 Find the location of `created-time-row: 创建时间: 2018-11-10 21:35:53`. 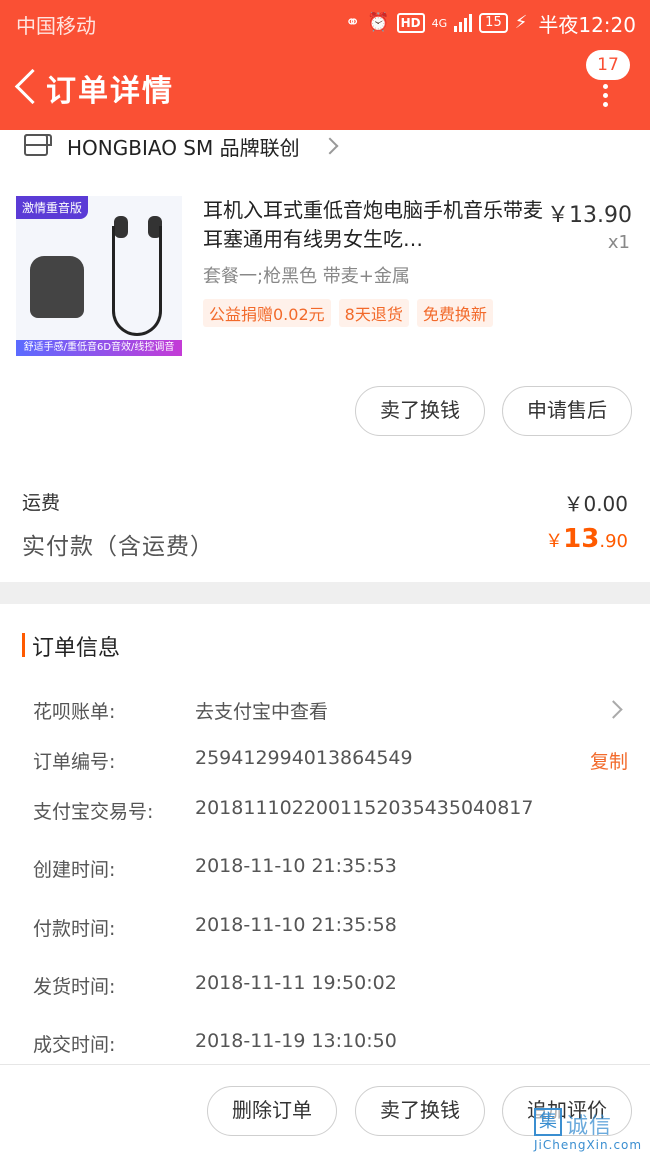

created-time-row: 创建时间: 2018-11-10 21:35:53 is located at coordinates (325, 870).